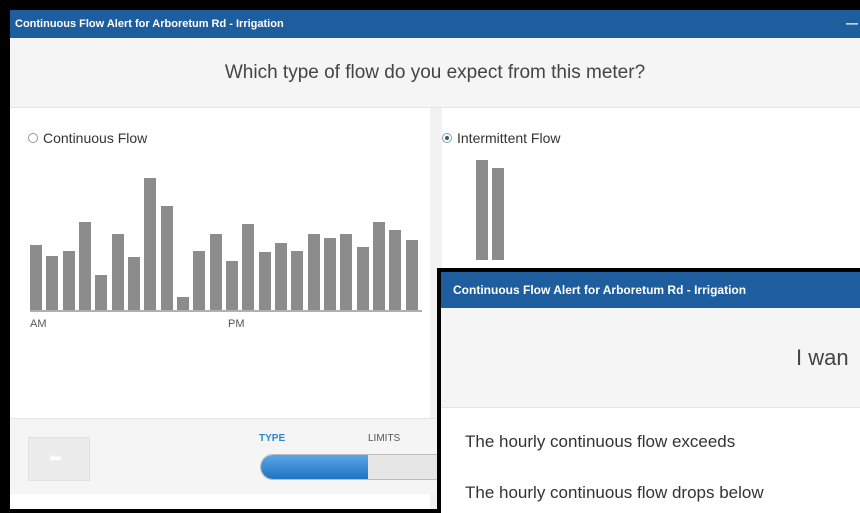 Image resolution: width=860 pixels, height=513 pixels. Describe the element at coordinates (650, 358) in the screenshot. I see `heading-band: I wan` at that location.